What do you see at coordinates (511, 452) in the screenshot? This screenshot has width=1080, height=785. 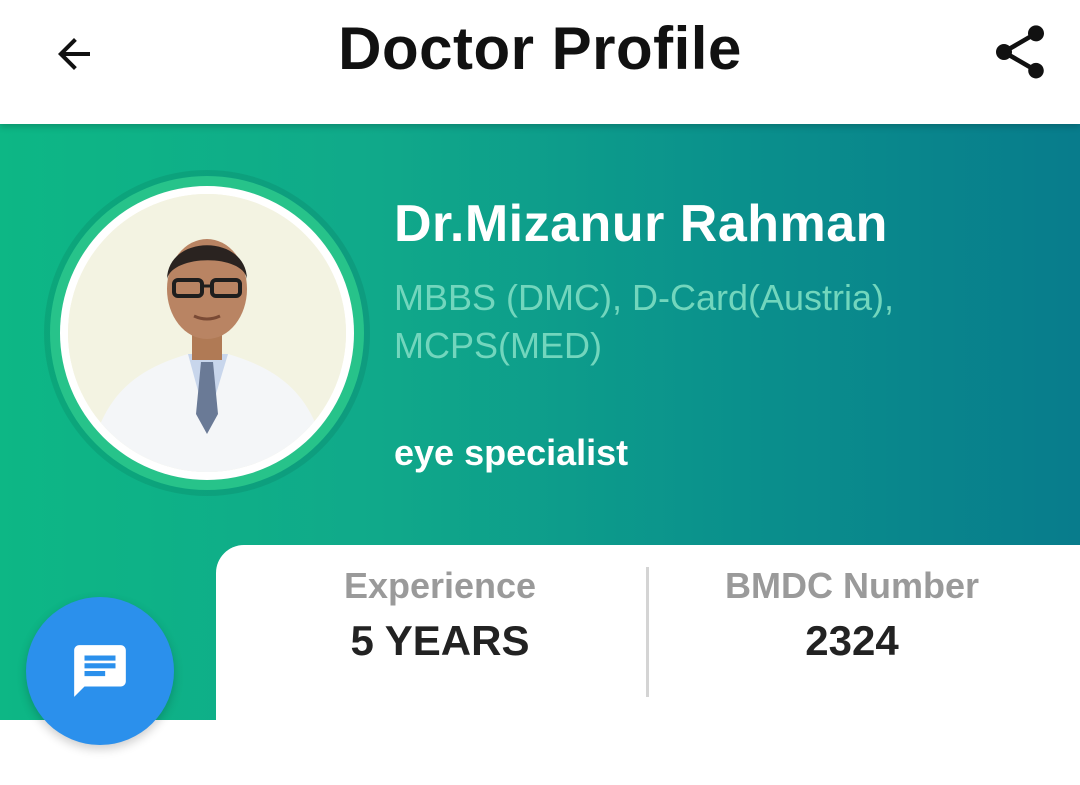 I see `doctor-specialty: eye specialist` at bounding box center [511, 452].